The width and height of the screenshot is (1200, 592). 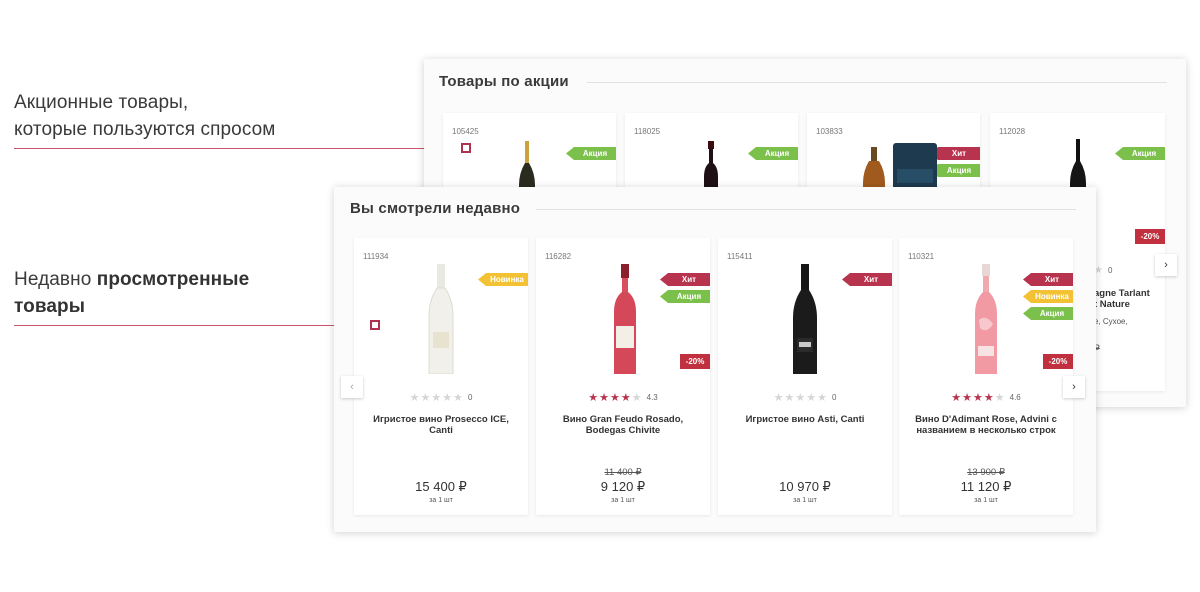 What do you see at coordinates (623, 486) in the screenshot?
I see `product-price: 9 120 ₽` at bounding box center [623, 486].